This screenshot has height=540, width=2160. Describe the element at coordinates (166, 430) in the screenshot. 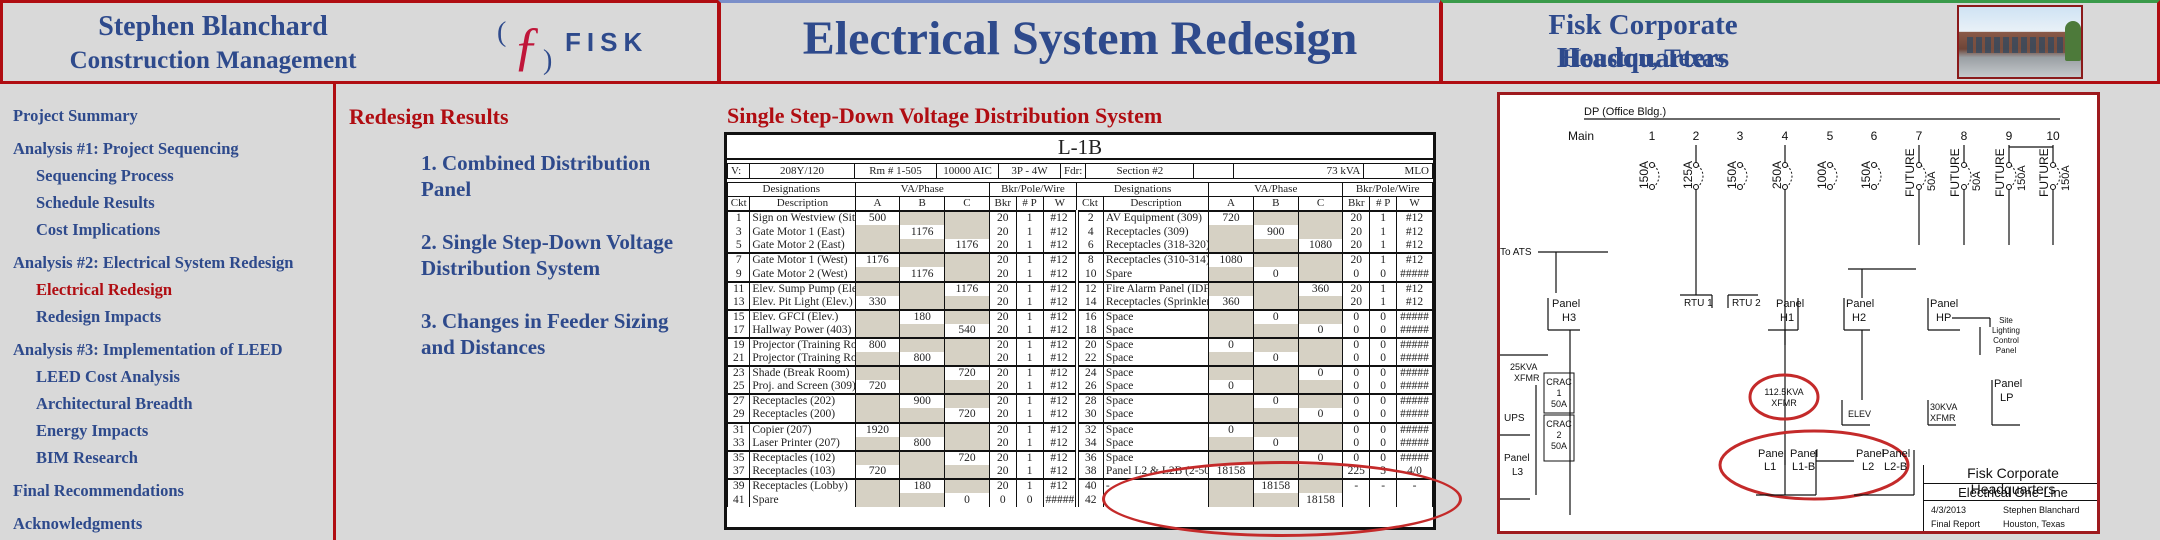

I see `sidebar-item-energy-impacts: Energy Impacts` at that location.